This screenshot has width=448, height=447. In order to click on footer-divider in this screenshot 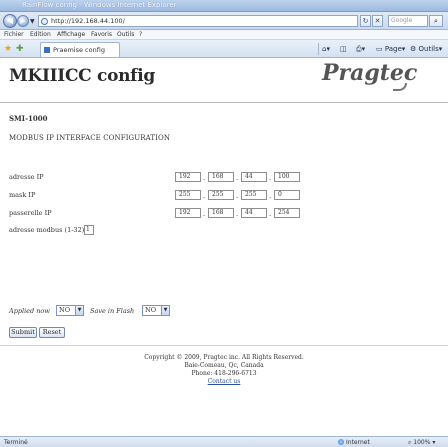, I will do `click(224, 345)`.